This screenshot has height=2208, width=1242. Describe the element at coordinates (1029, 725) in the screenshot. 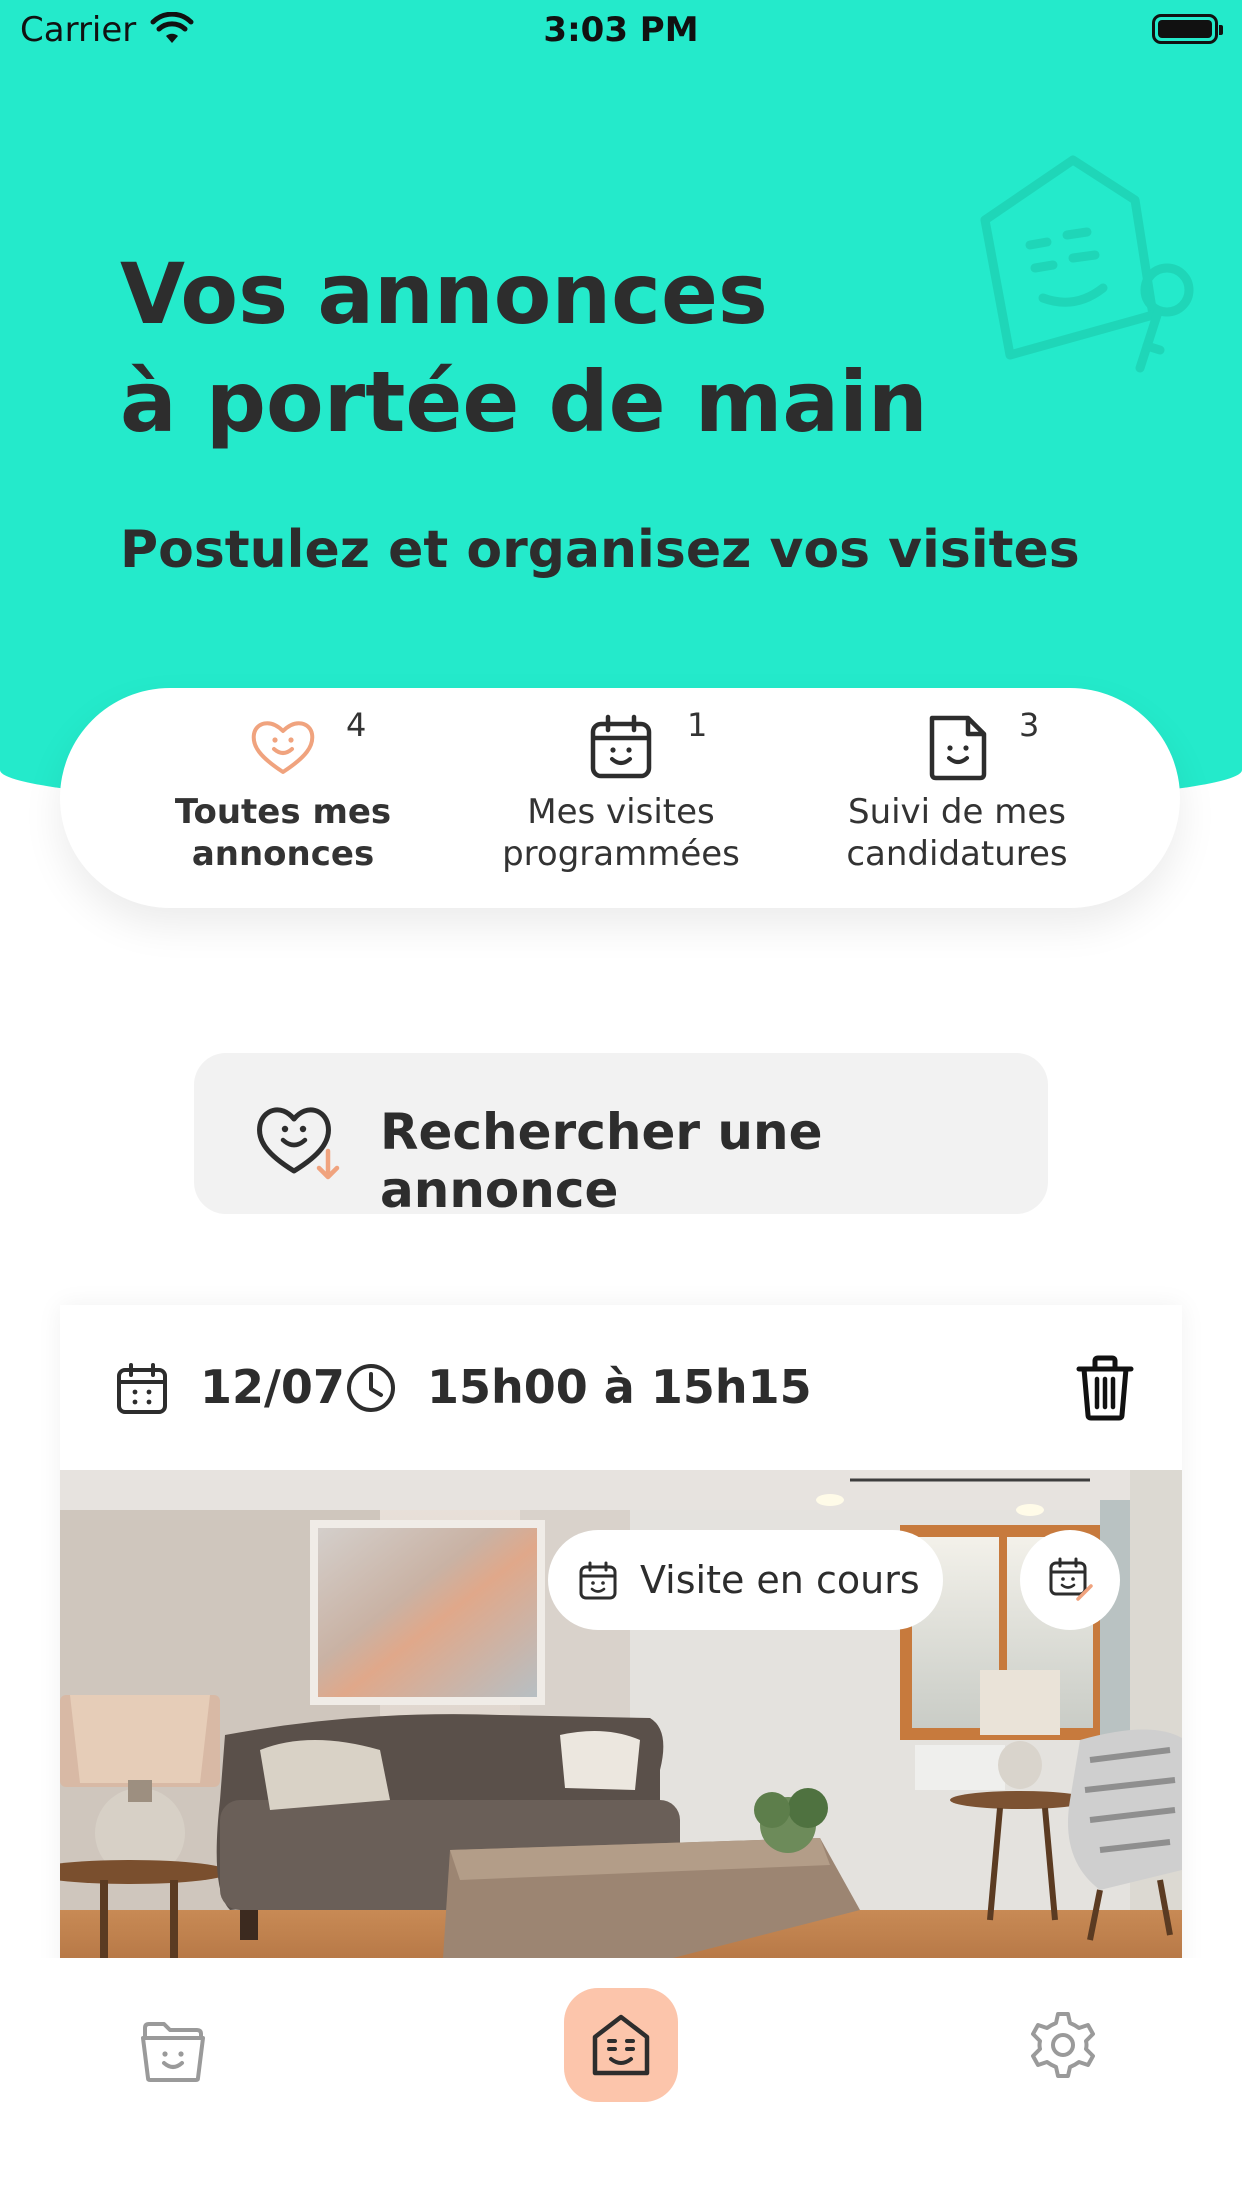

I see `tab-count: 3` at that location.